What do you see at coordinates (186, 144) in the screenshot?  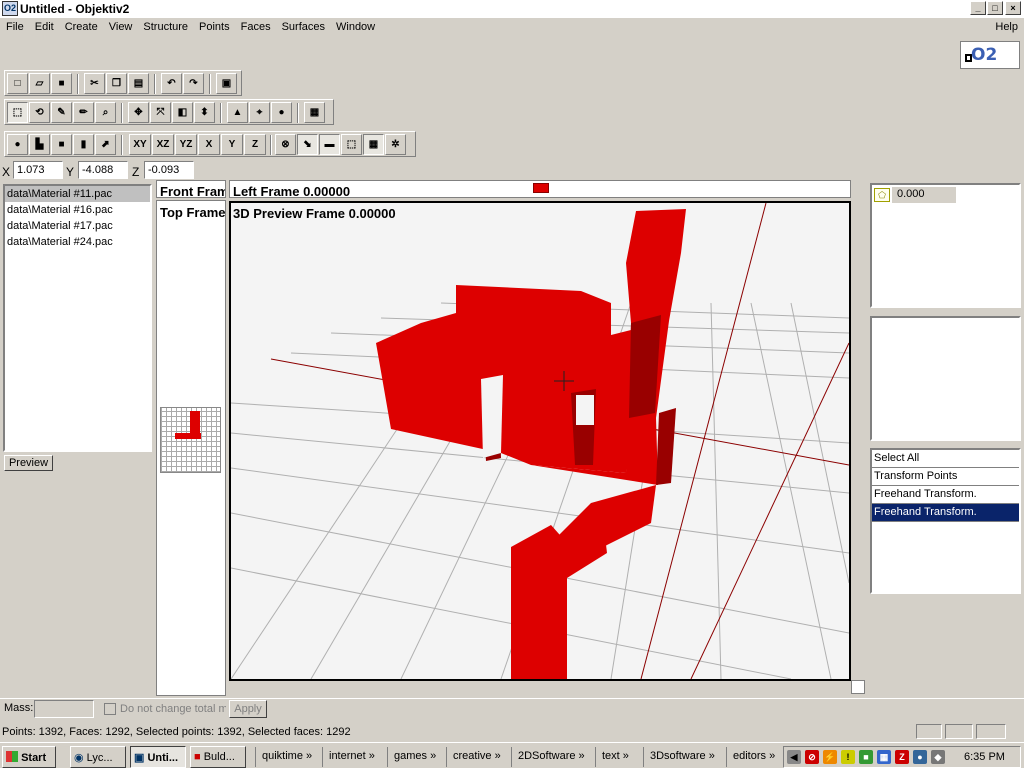 I see `view-yz-button: YZ` at bounding box center [186, 144].